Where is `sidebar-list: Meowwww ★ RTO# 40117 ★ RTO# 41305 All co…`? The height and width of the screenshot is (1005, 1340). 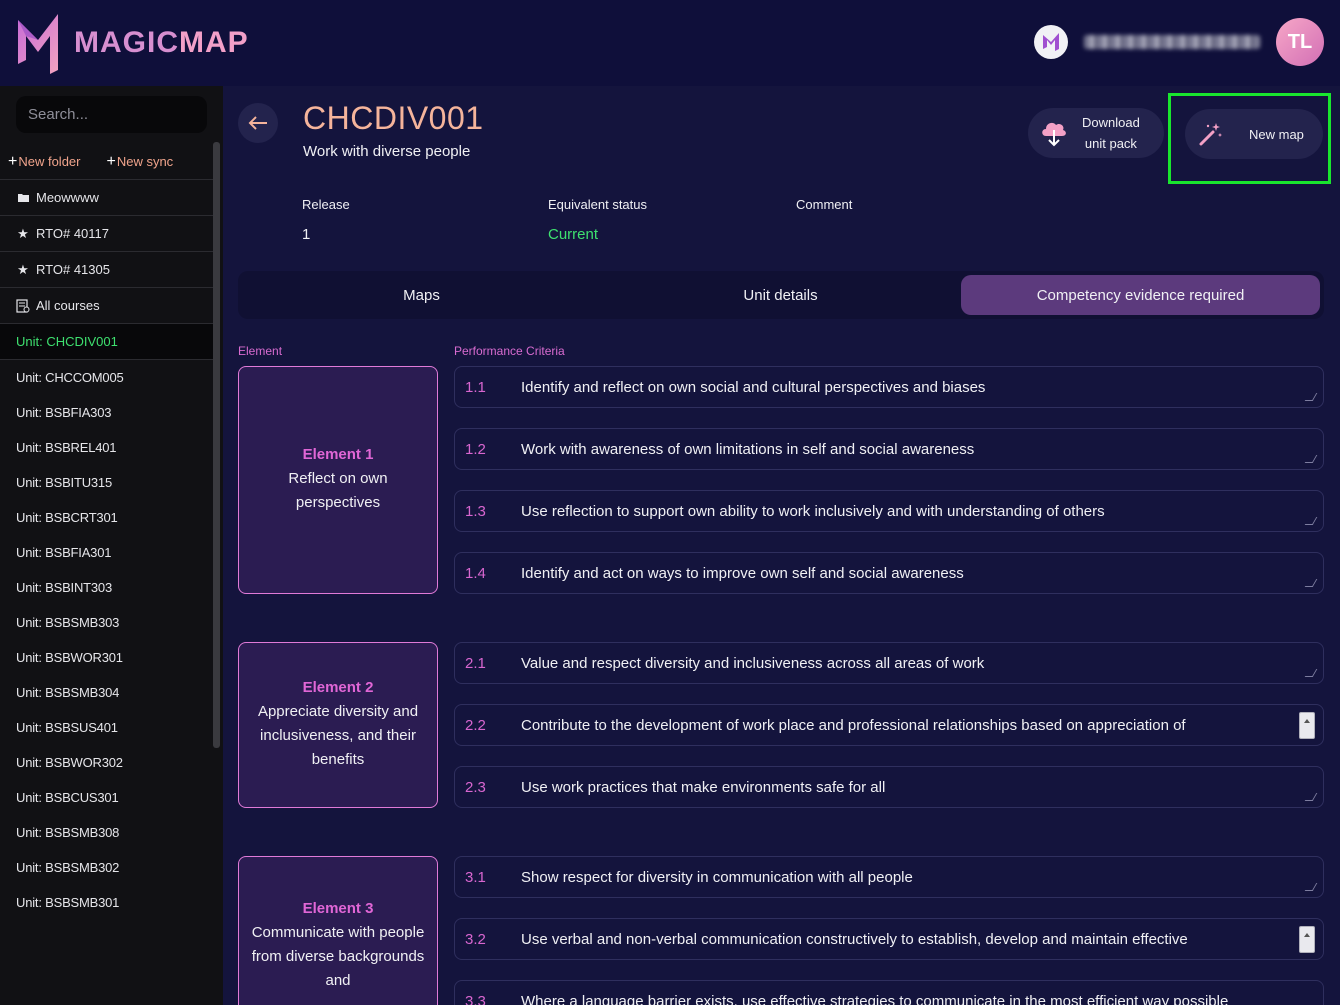
sidebar-list: Meowwww ★ RTO# 40117 ★ RTO# 41305 All co… is located at coordinates (106, 550).